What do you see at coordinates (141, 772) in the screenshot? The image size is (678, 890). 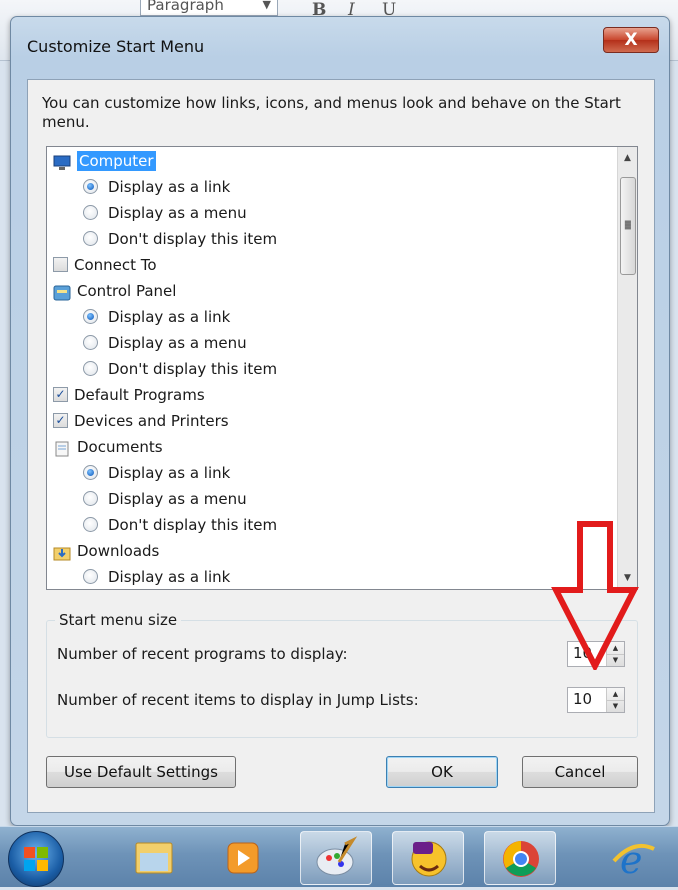 I see `use-default-settings-button: Use Default Settings` at bounding box center [141, 772].